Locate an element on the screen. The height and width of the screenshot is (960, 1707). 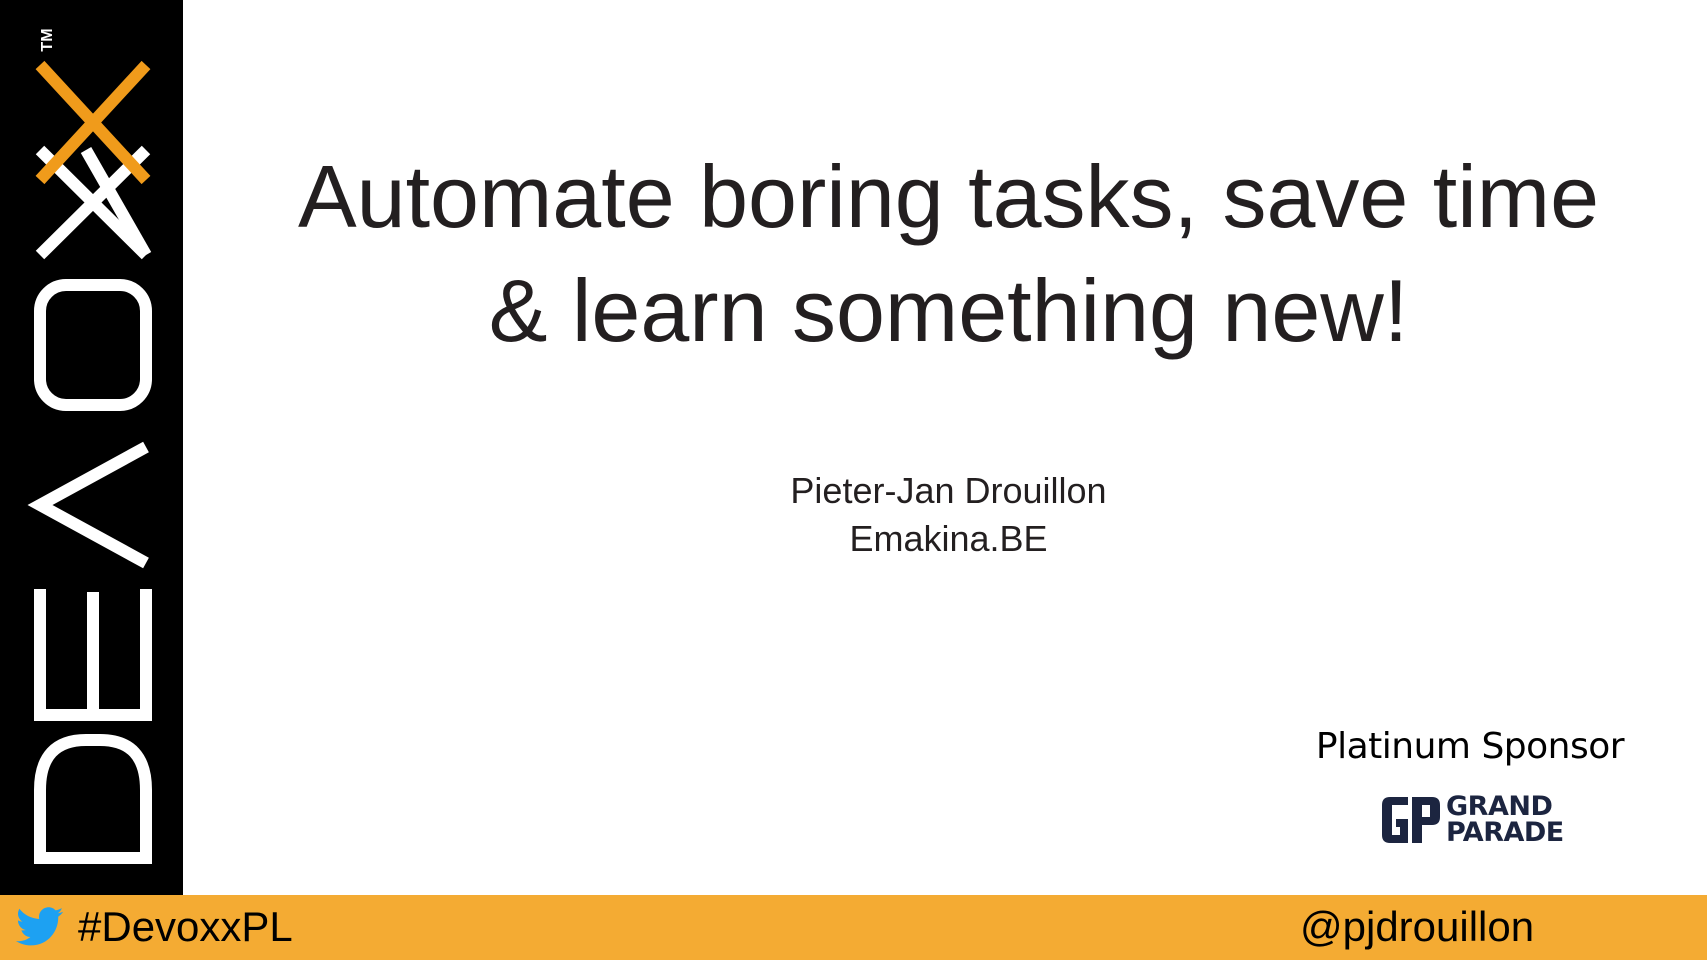
twitter-bird-icon is located at coordinates (40, 926).